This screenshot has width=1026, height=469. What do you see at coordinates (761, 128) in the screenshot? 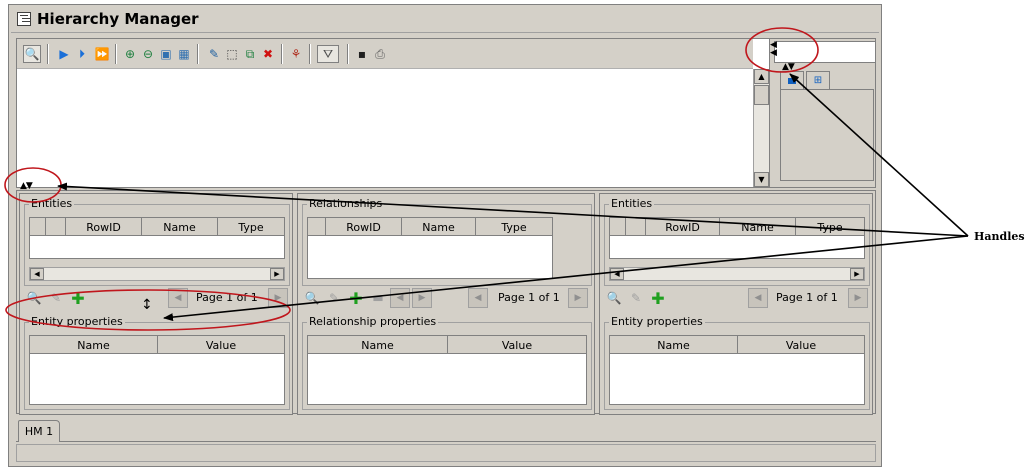
I see `graph-vertical-scrollbar: ▲ ▼` at bounding box center [761, 128].